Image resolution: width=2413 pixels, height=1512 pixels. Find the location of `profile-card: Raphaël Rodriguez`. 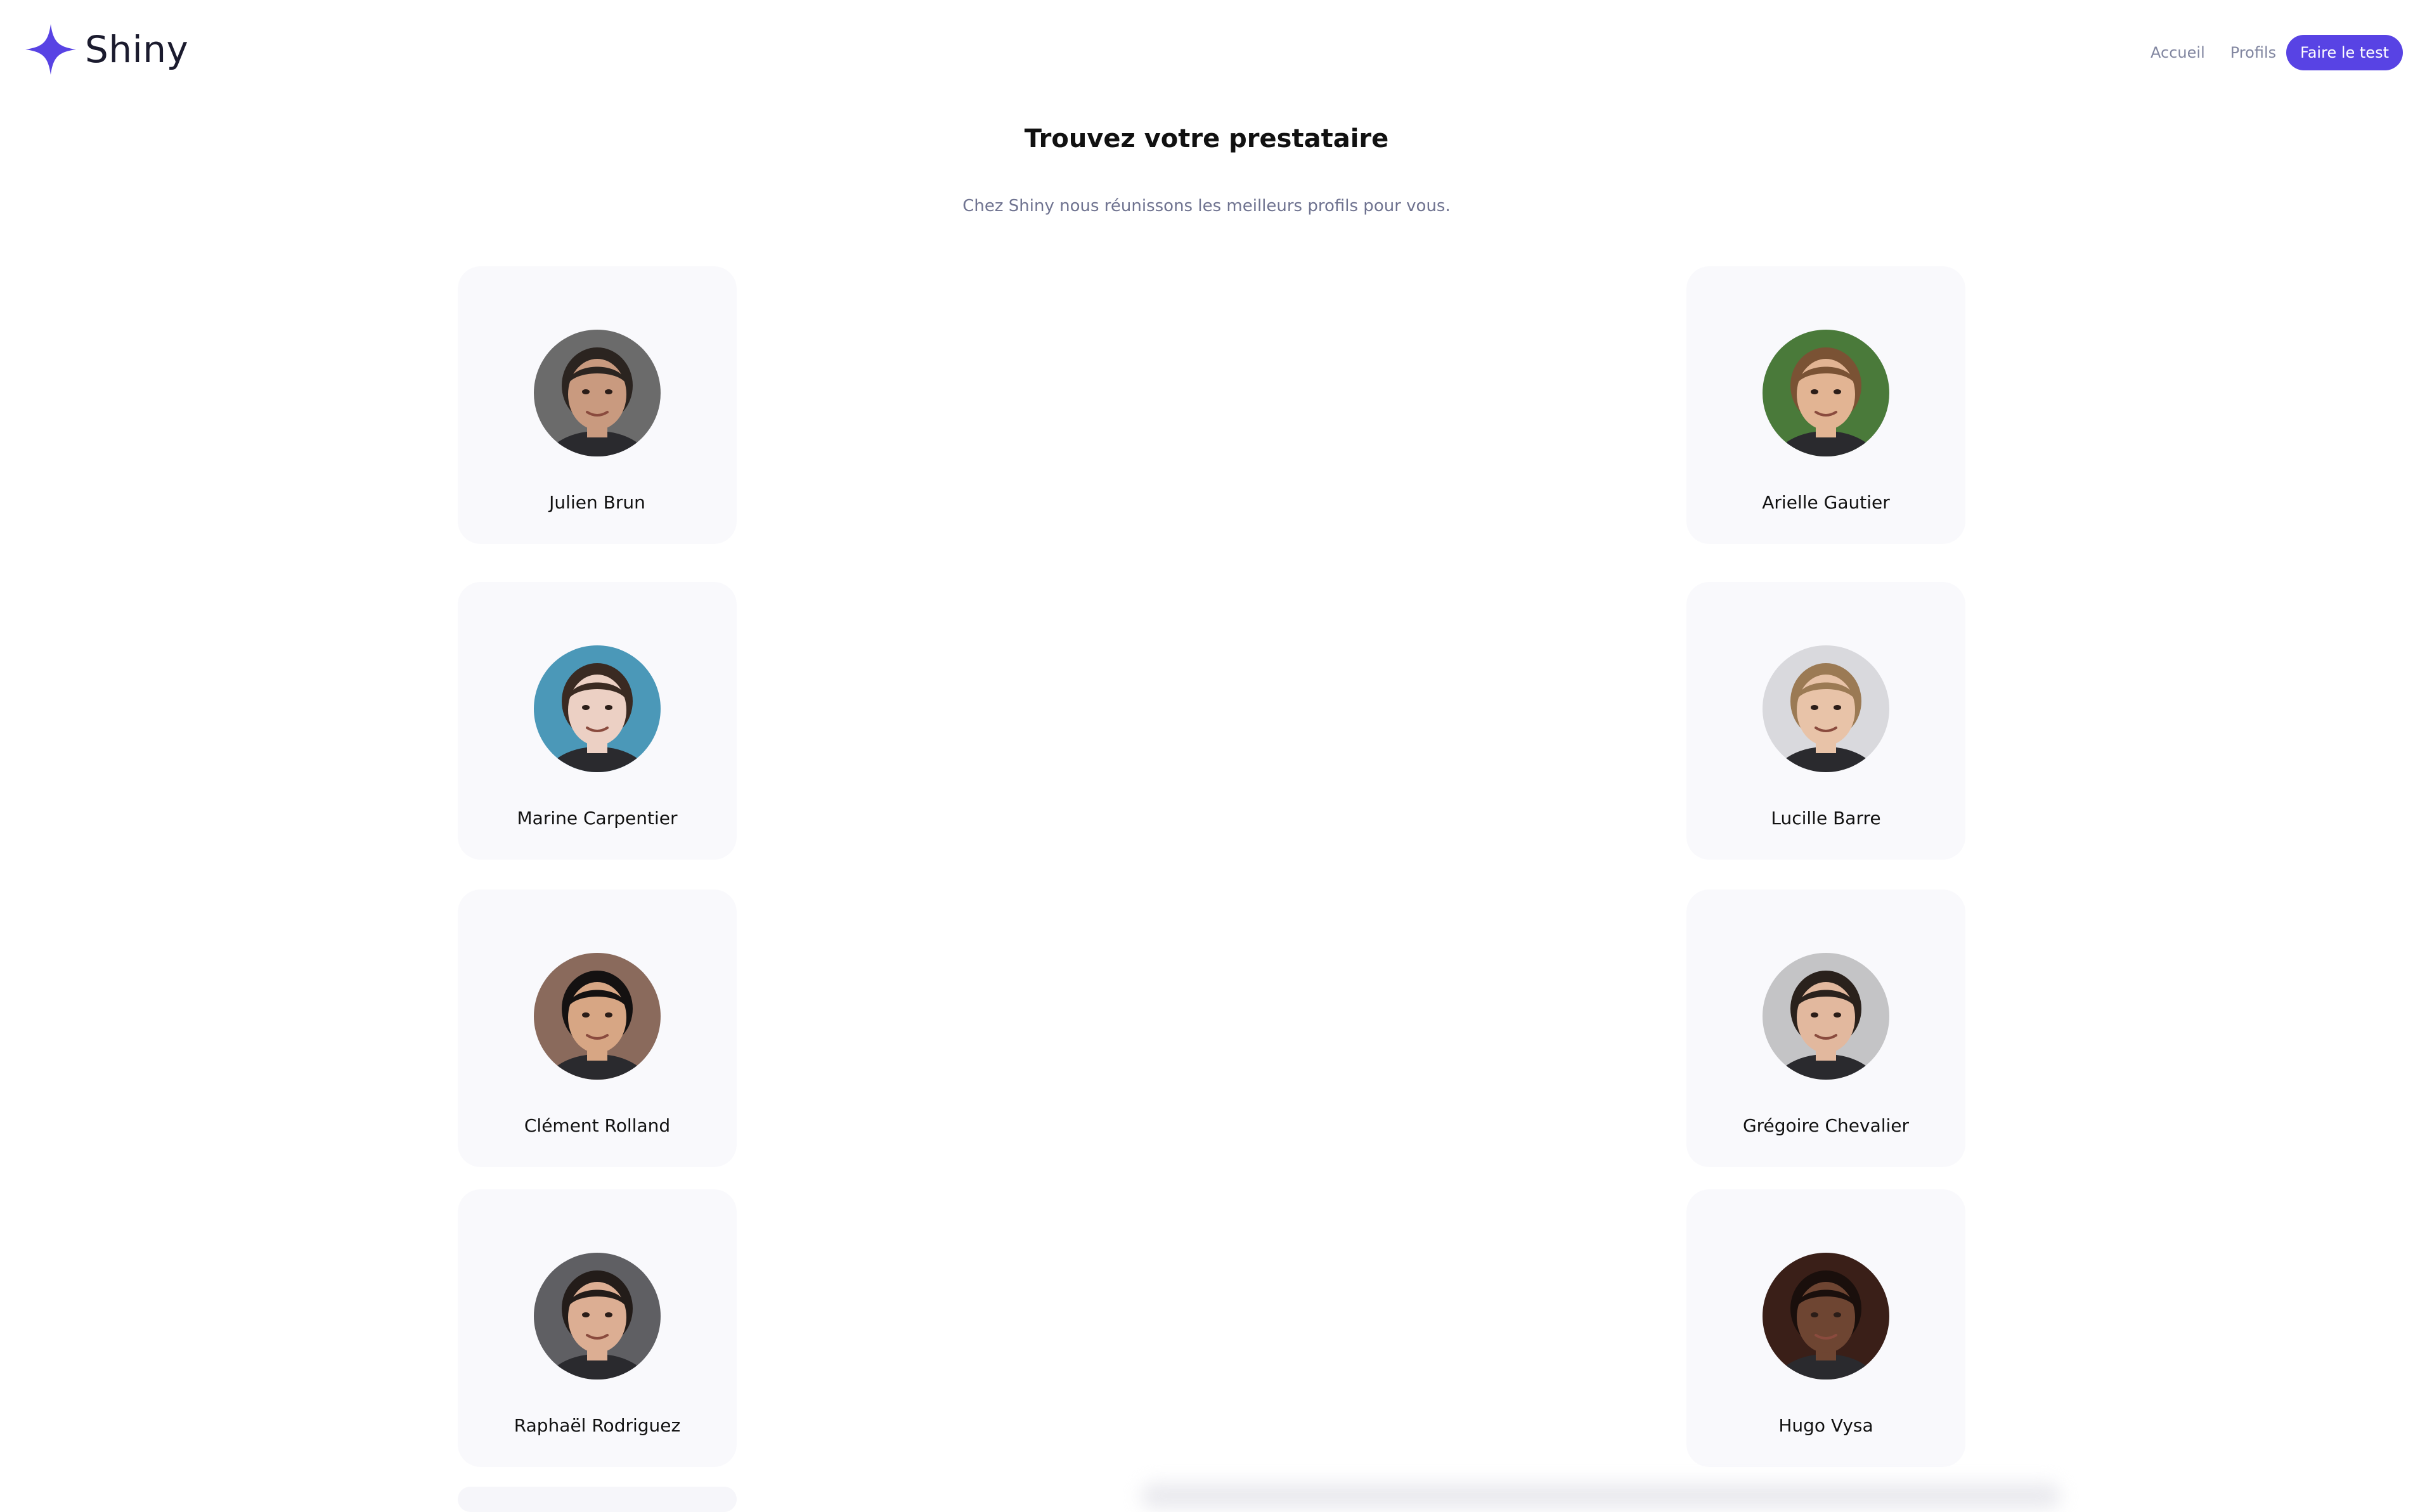

profile-card: Raphaël Rodriguez is located at coordinates (598, 1328).